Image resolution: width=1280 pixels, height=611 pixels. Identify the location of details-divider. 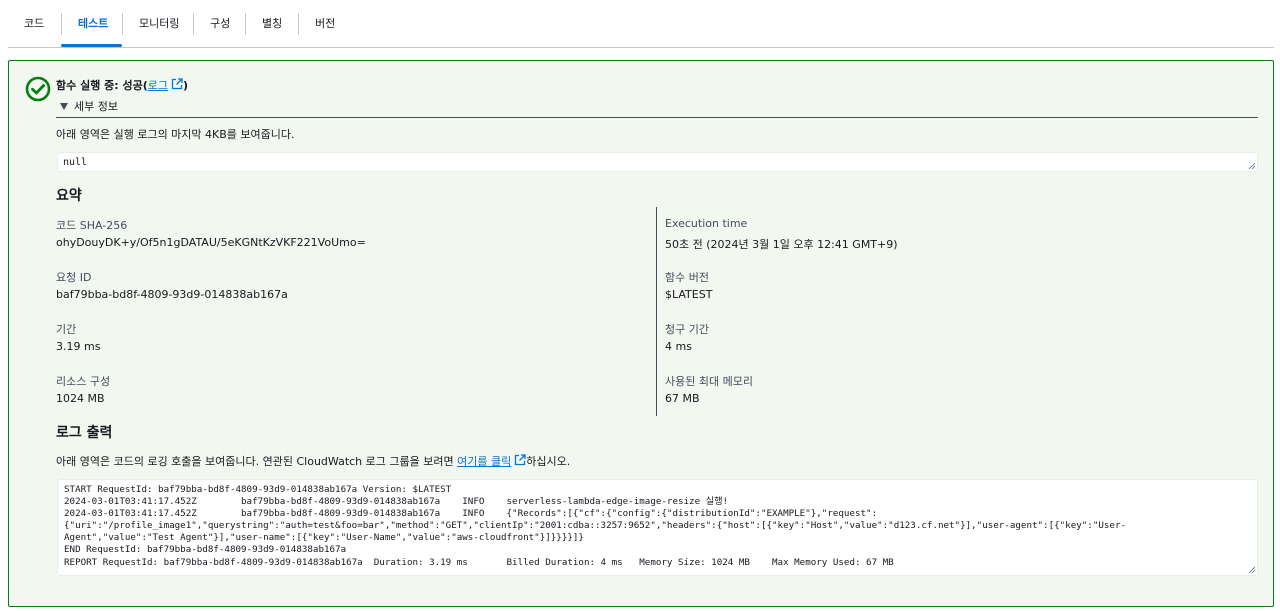
(657, 117).